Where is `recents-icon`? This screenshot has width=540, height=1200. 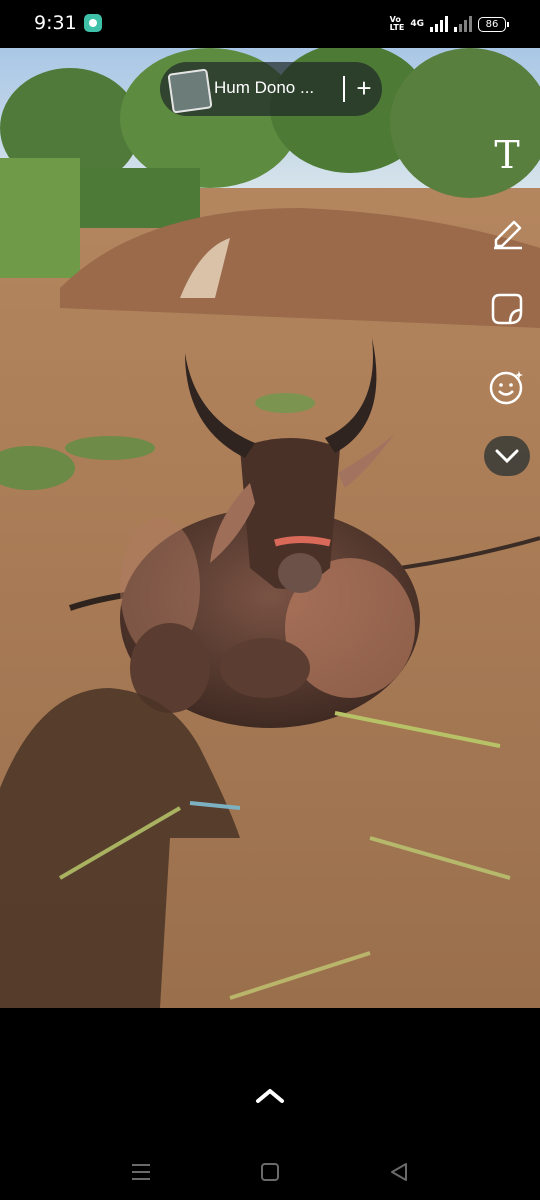 recents-icon is located at coordinates (141, 1172).